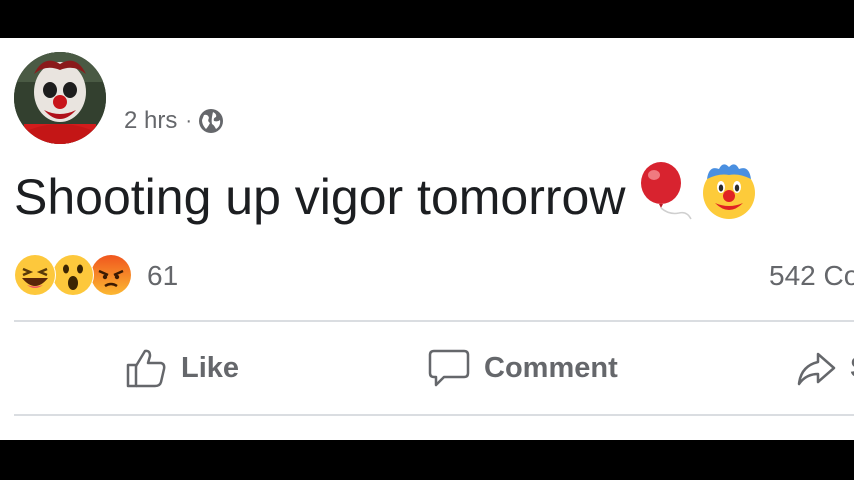 This screenshot has width=854, height=480. Describe the element at coordinates (35, 275) in the screenshot. I see `haha-icon` at that location.